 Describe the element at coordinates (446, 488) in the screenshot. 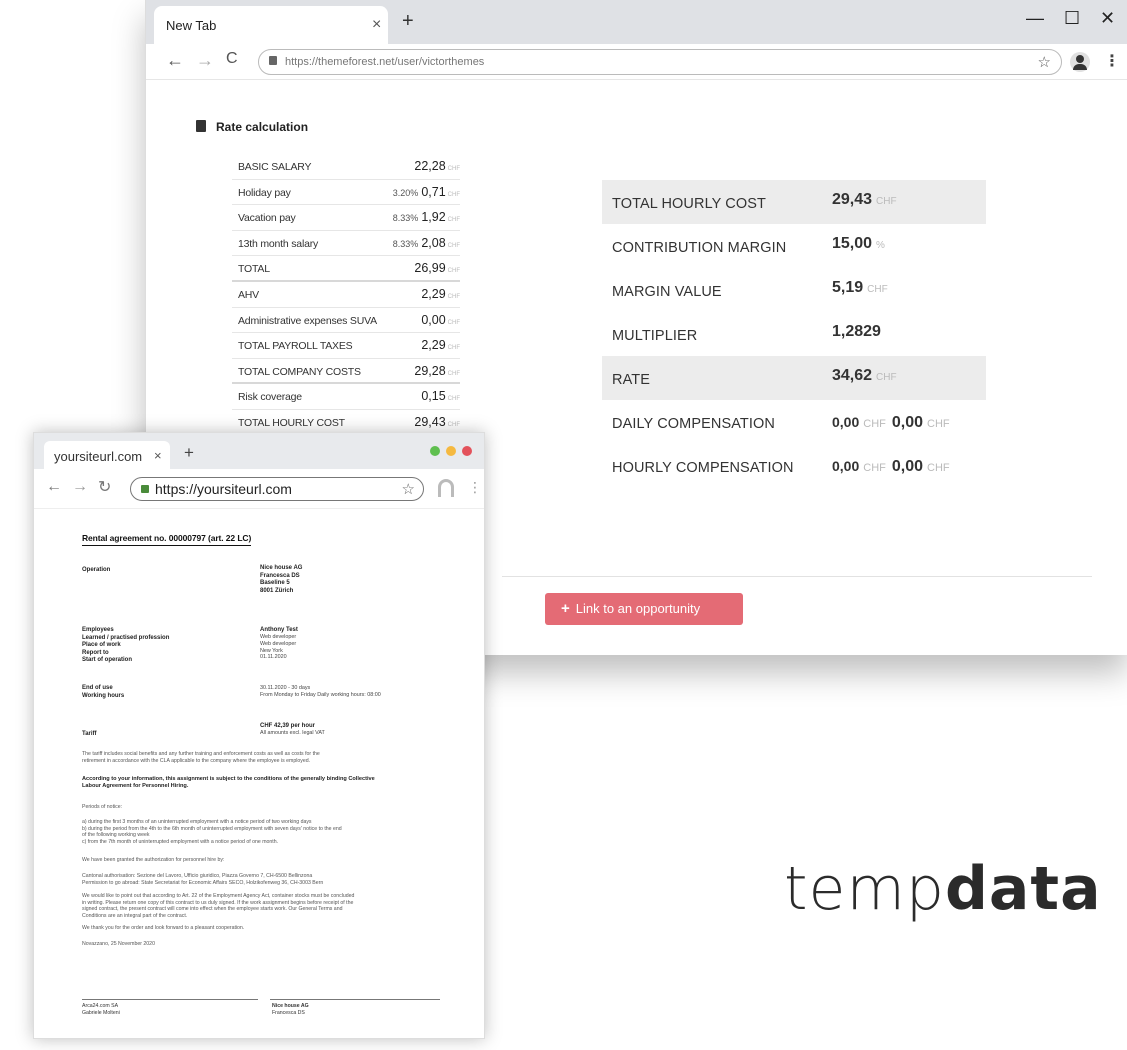

I see `headphones-icon` at that location.